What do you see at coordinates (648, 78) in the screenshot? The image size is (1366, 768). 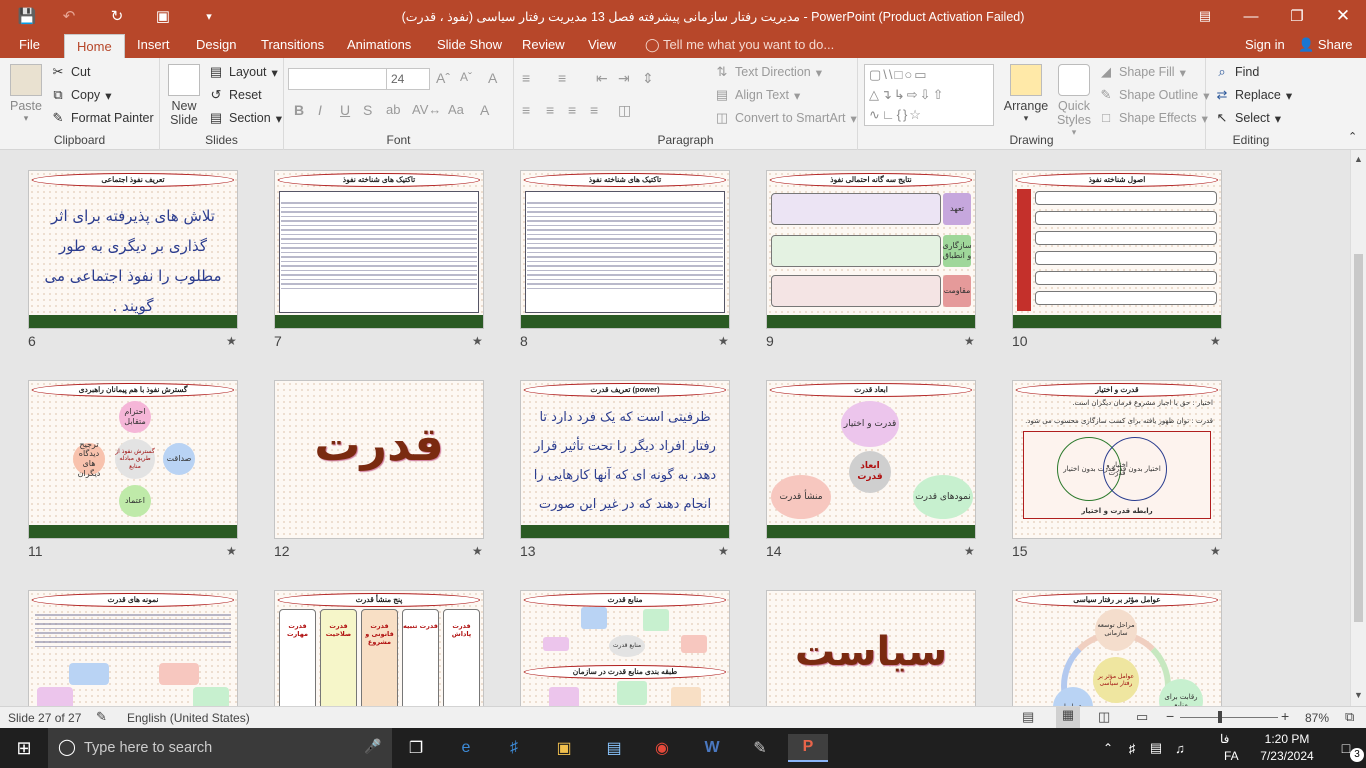 I see `line-spacing-icon: ⇕` at bounding box center [648, 78].